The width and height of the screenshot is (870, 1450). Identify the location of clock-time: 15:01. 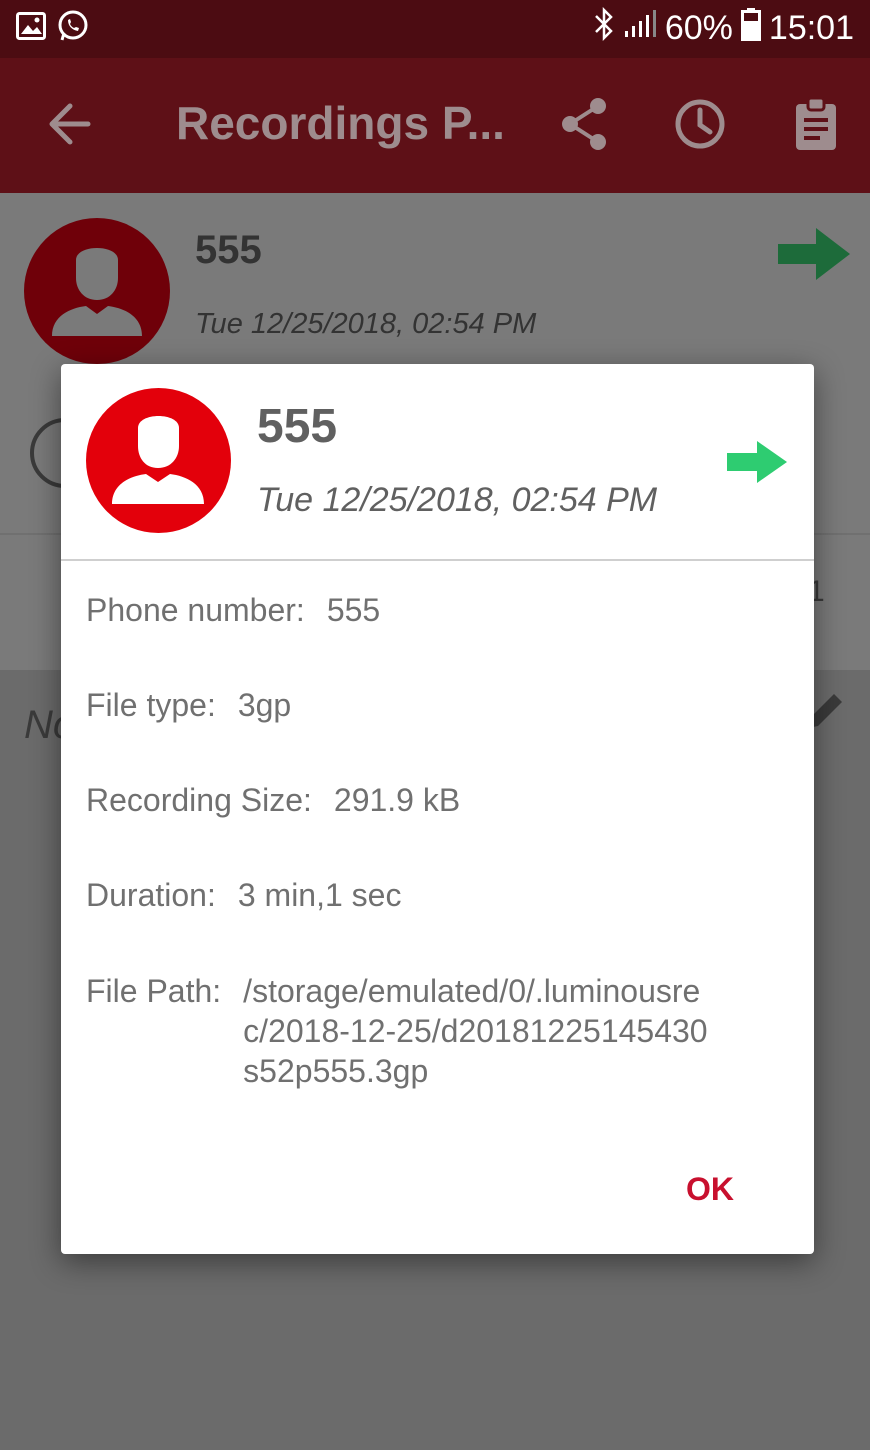
(811, 27).